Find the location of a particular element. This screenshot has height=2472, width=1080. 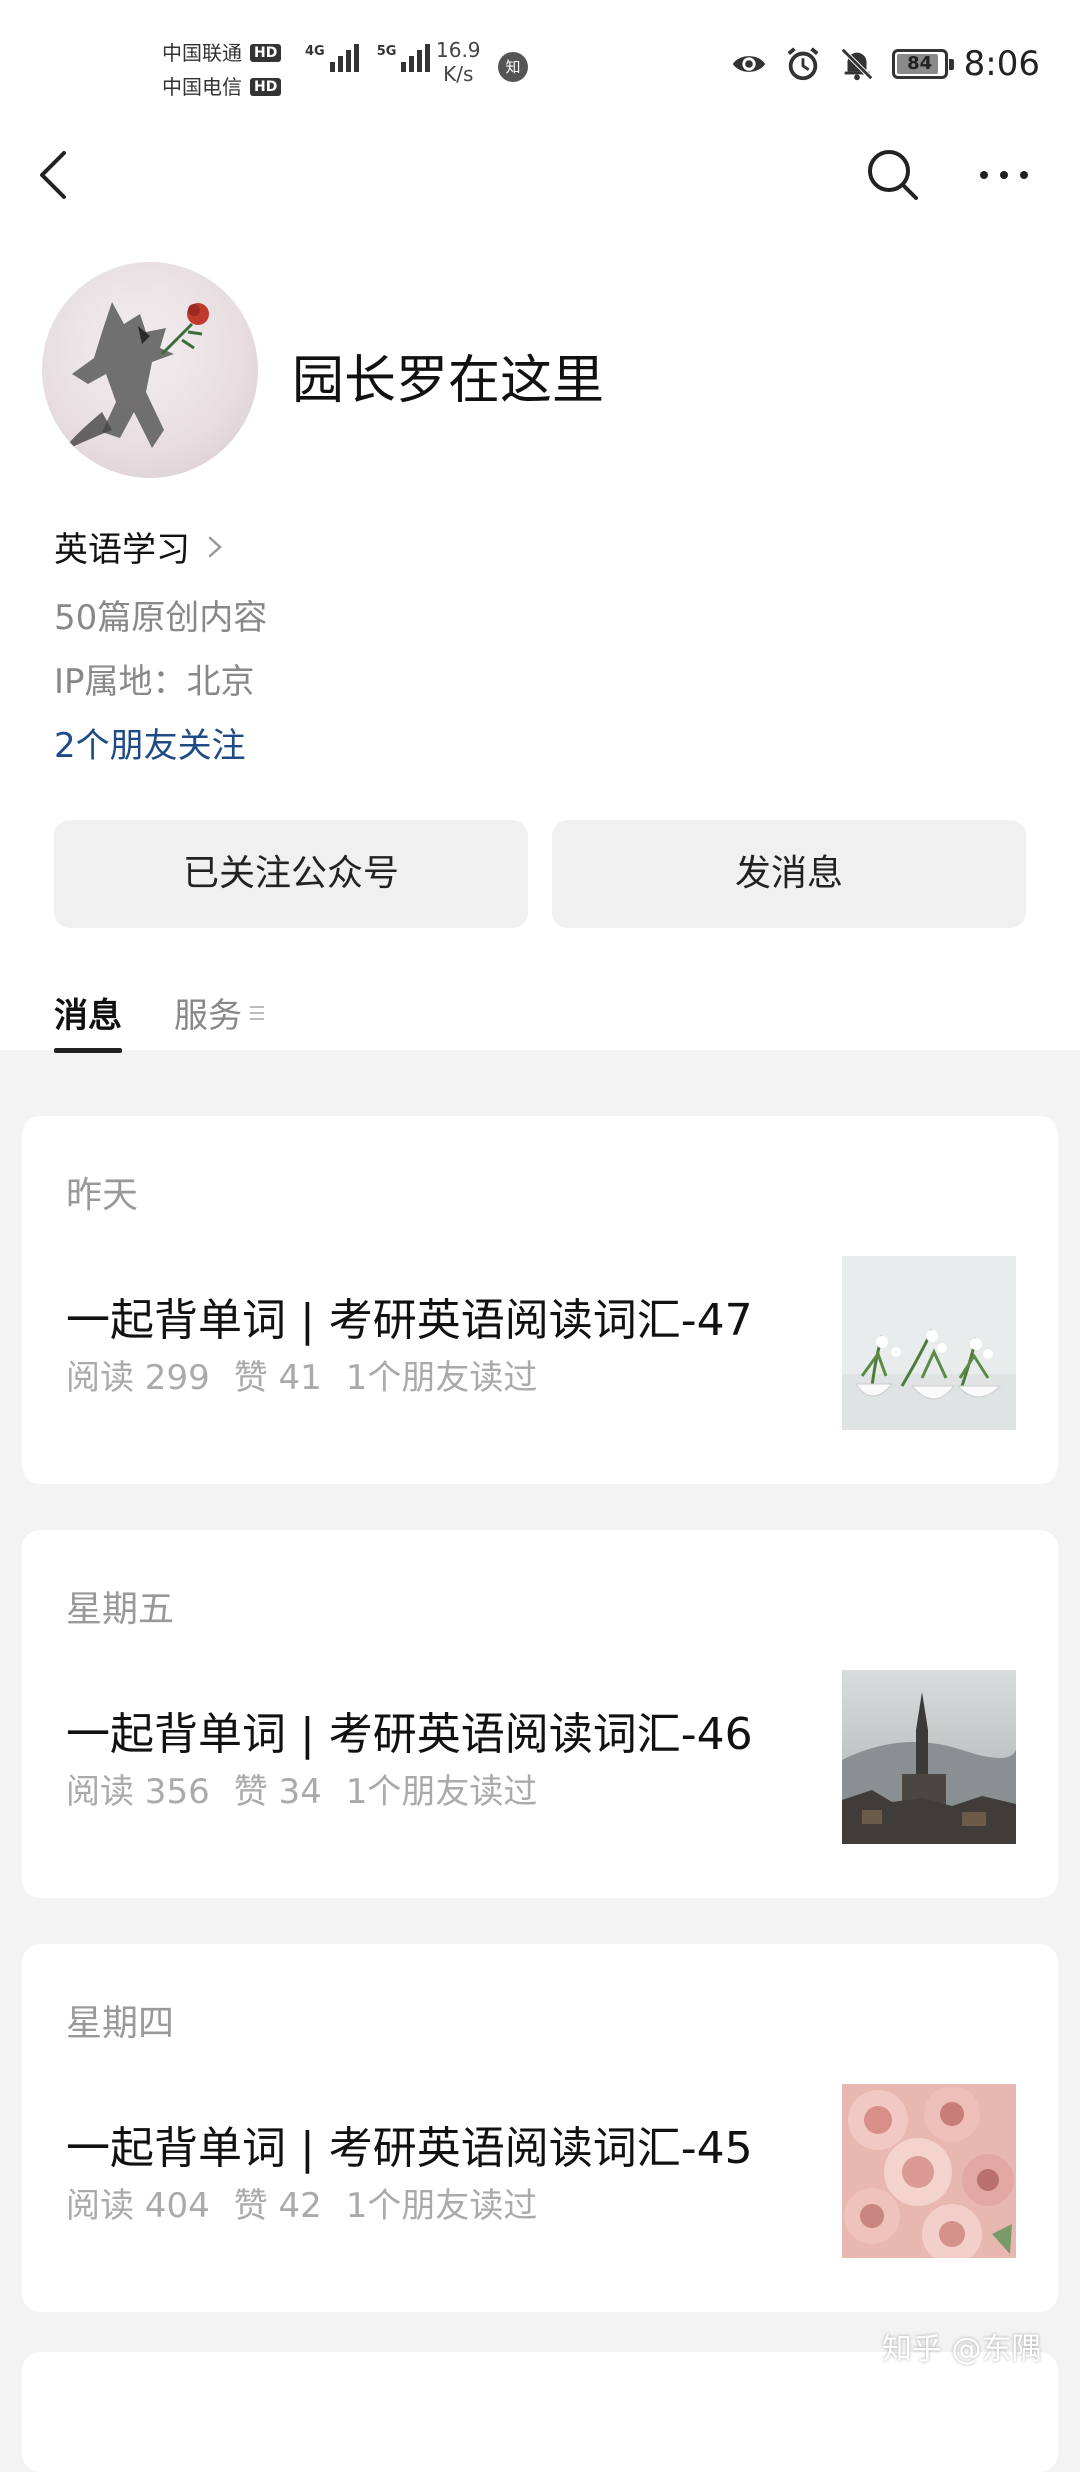

article-card is located at coordinates (540, 2412).